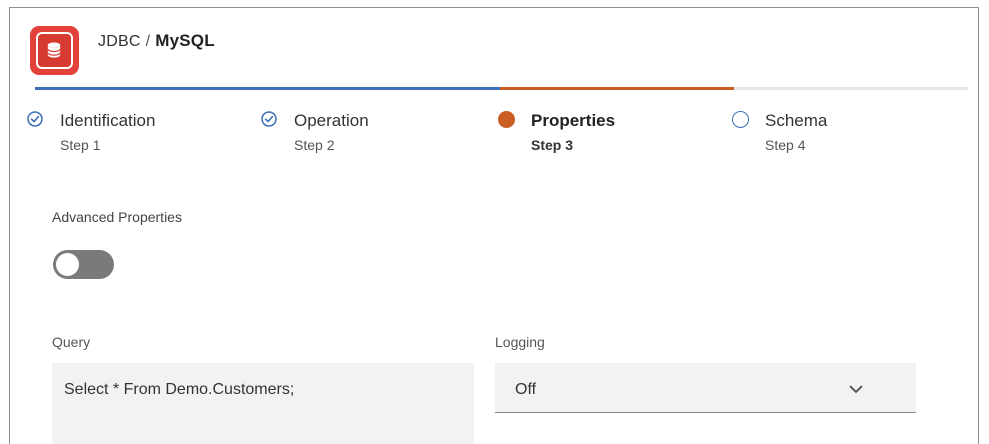  What do you see at coordinates (185, 40) in the screenshot?
I see `breadcrumb-current: MySQL` at bounding box center [185, 40].